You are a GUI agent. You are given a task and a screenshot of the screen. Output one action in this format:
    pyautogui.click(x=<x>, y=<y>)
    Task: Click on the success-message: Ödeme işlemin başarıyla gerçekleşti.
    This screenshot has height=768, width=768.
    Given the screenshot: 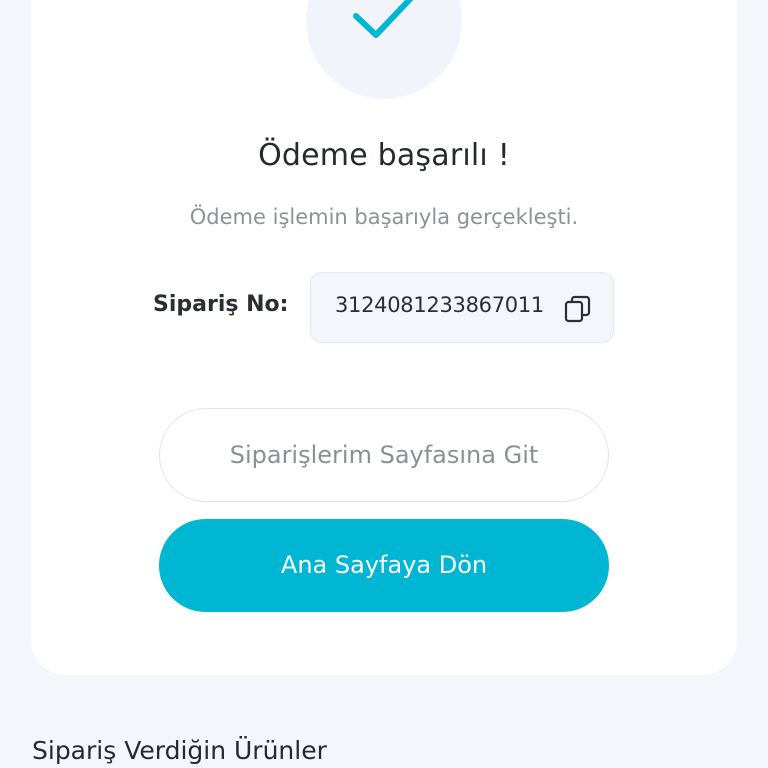 What is the action you would take?
    pyautogui.click(x=384, y=217)
    